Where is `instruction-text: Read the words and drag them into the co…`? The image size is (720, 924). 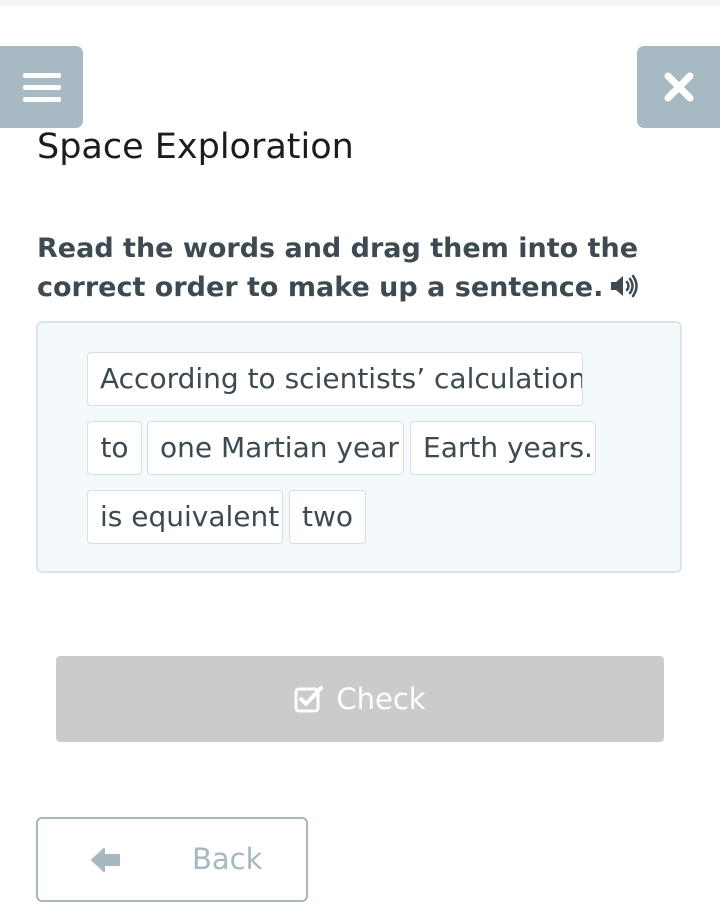
instruction-text: Read the words and drag them into the co… is located at coordinates (338, 268).